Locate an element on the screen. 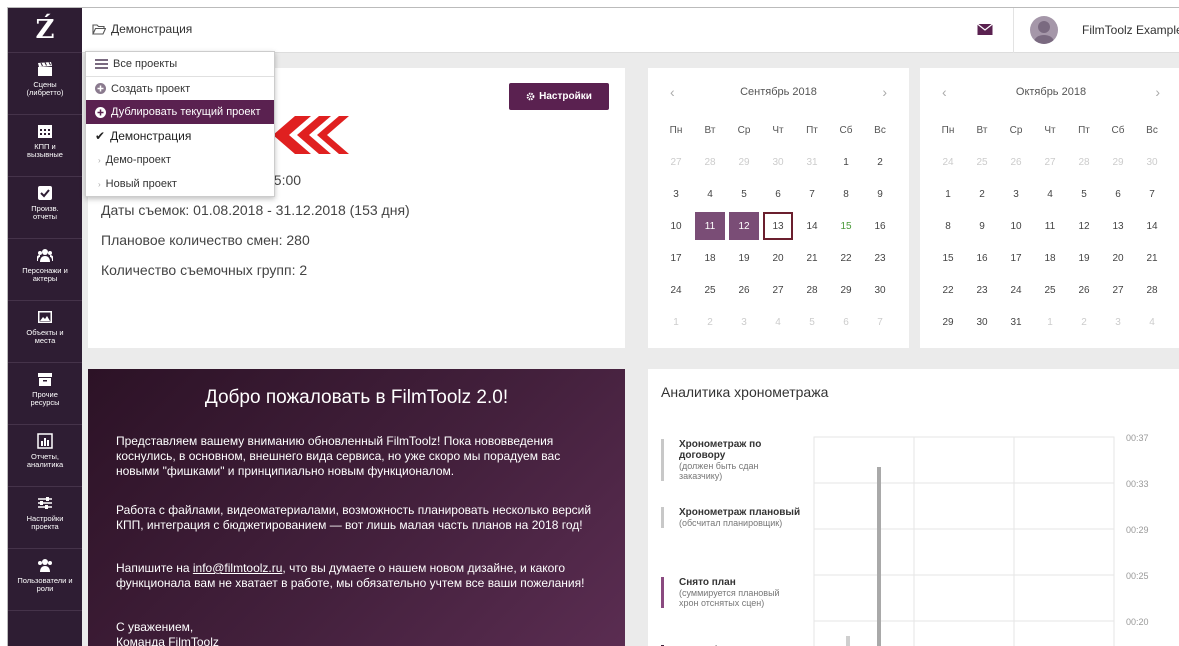  calendar-day: 17 is located at coordinates (1016, 258).